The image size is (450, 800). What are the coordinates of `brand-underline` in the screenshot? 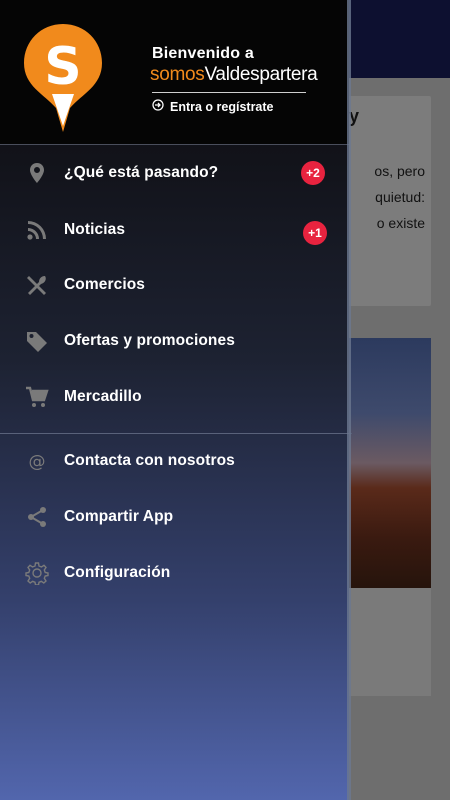 It's located at (229, 92).